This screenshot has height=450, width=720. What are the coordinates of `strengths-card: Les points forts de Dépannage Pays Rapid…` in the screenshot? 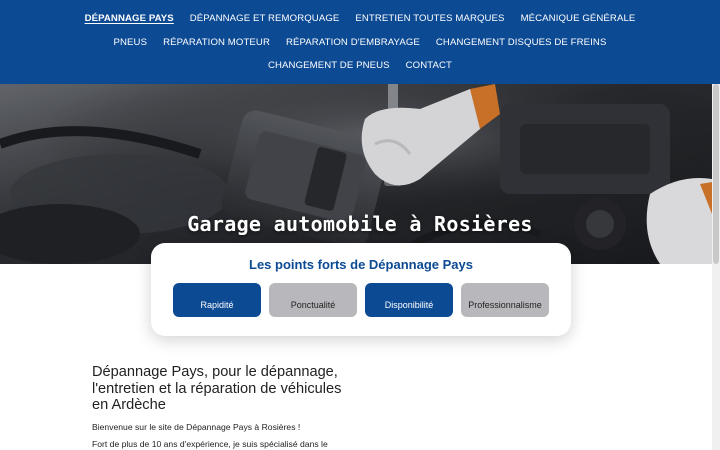 It's located at (361, 289).